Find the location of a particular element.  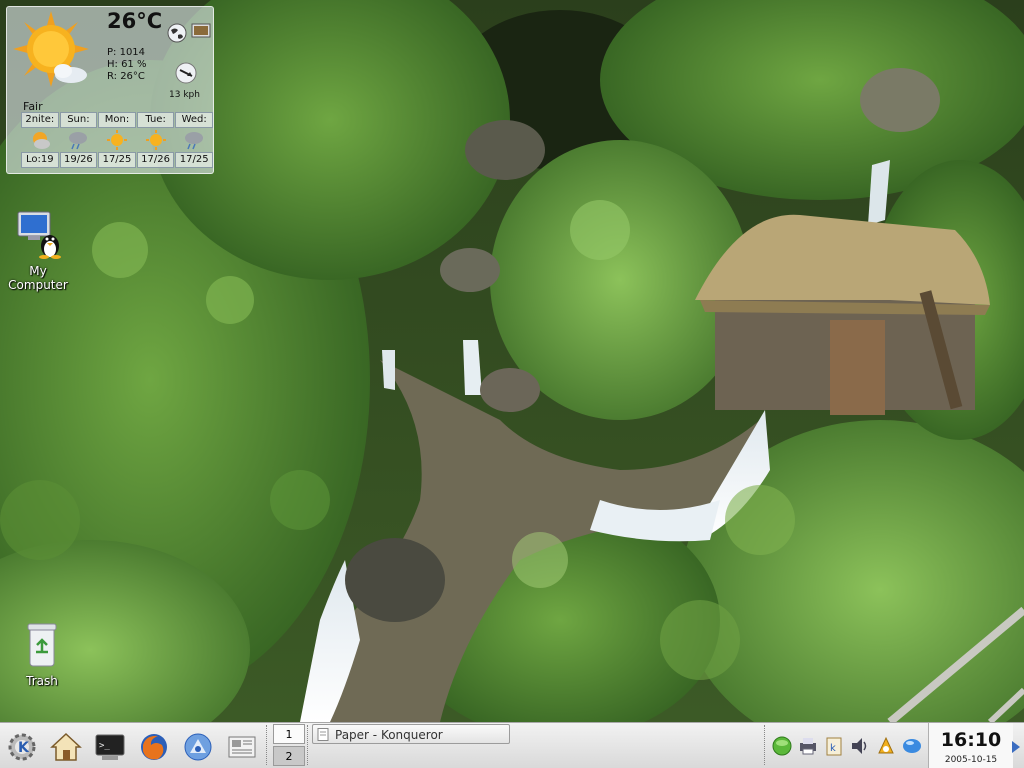

forecast-day: 2nite: Lo:19 is located at coordinates (40, 141).